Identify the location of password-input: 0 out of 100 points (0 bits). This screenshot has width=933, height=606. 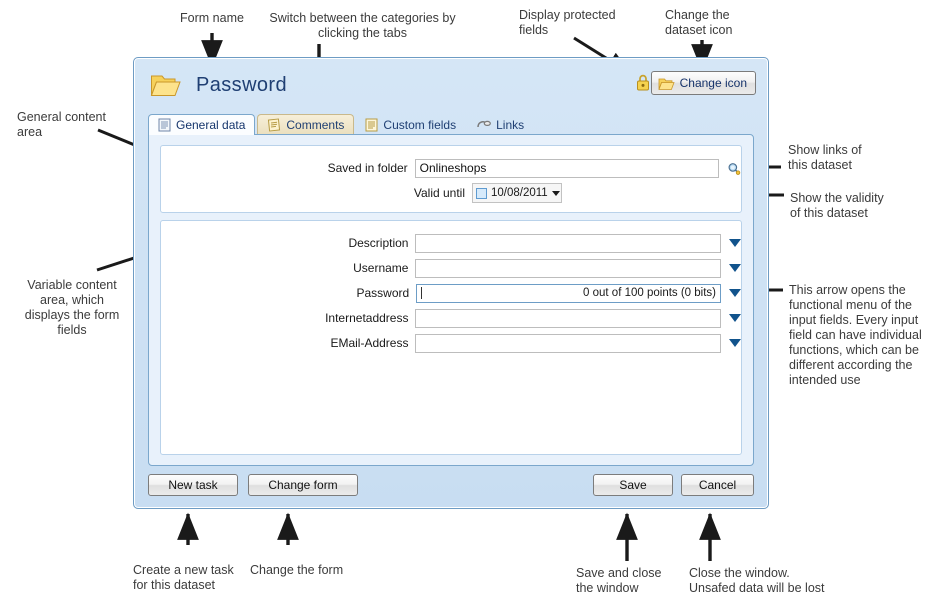
(568, 293).